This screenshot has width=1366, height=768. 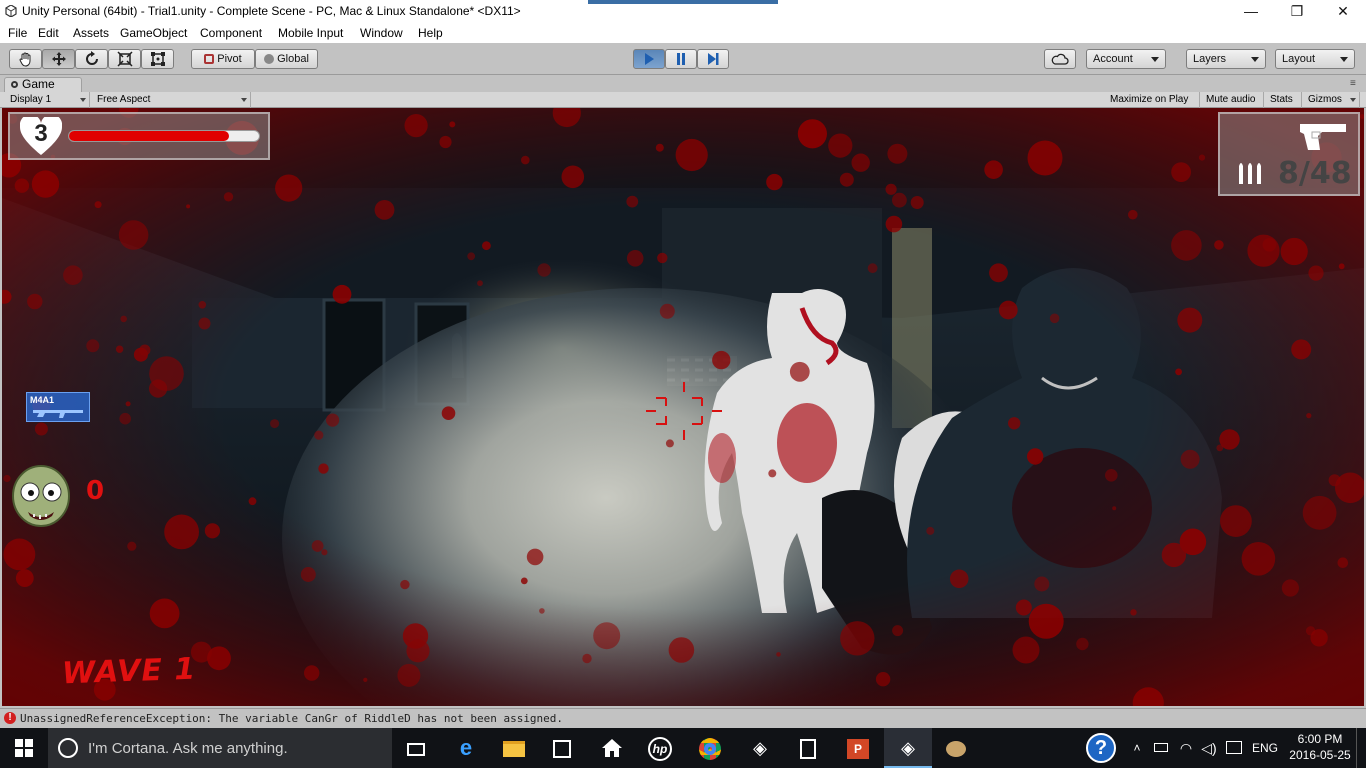 I want to click on kill-count: 0, so click(x=95, y=491).